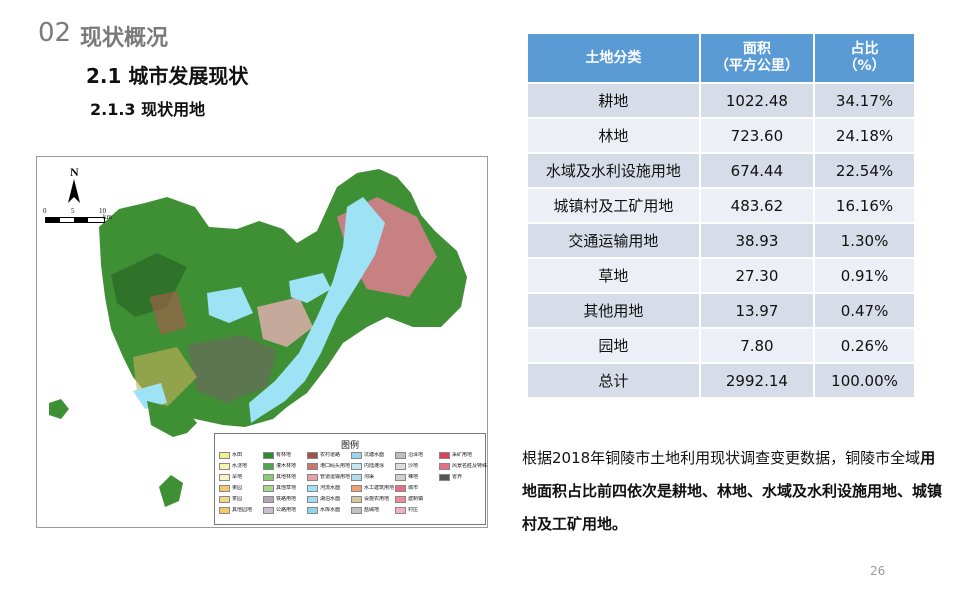 The image size is (960, 600). What do you see at coordinates (864, 205) in the screenshot?
I see `table-cell-ratio: 16.16%` at bounding box center [864, 205].